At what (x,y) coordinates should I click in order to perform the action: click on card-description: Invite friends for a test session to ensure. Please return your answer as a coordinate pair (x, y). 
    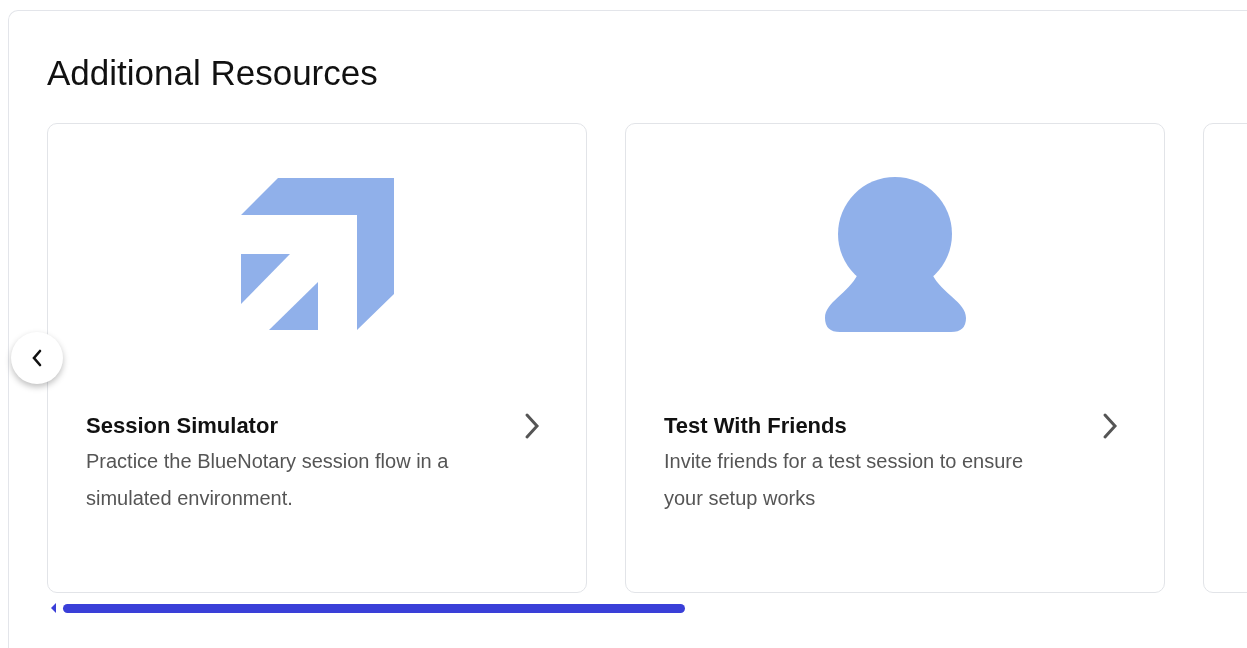
    Looking at the image, I should click on (844, 461).